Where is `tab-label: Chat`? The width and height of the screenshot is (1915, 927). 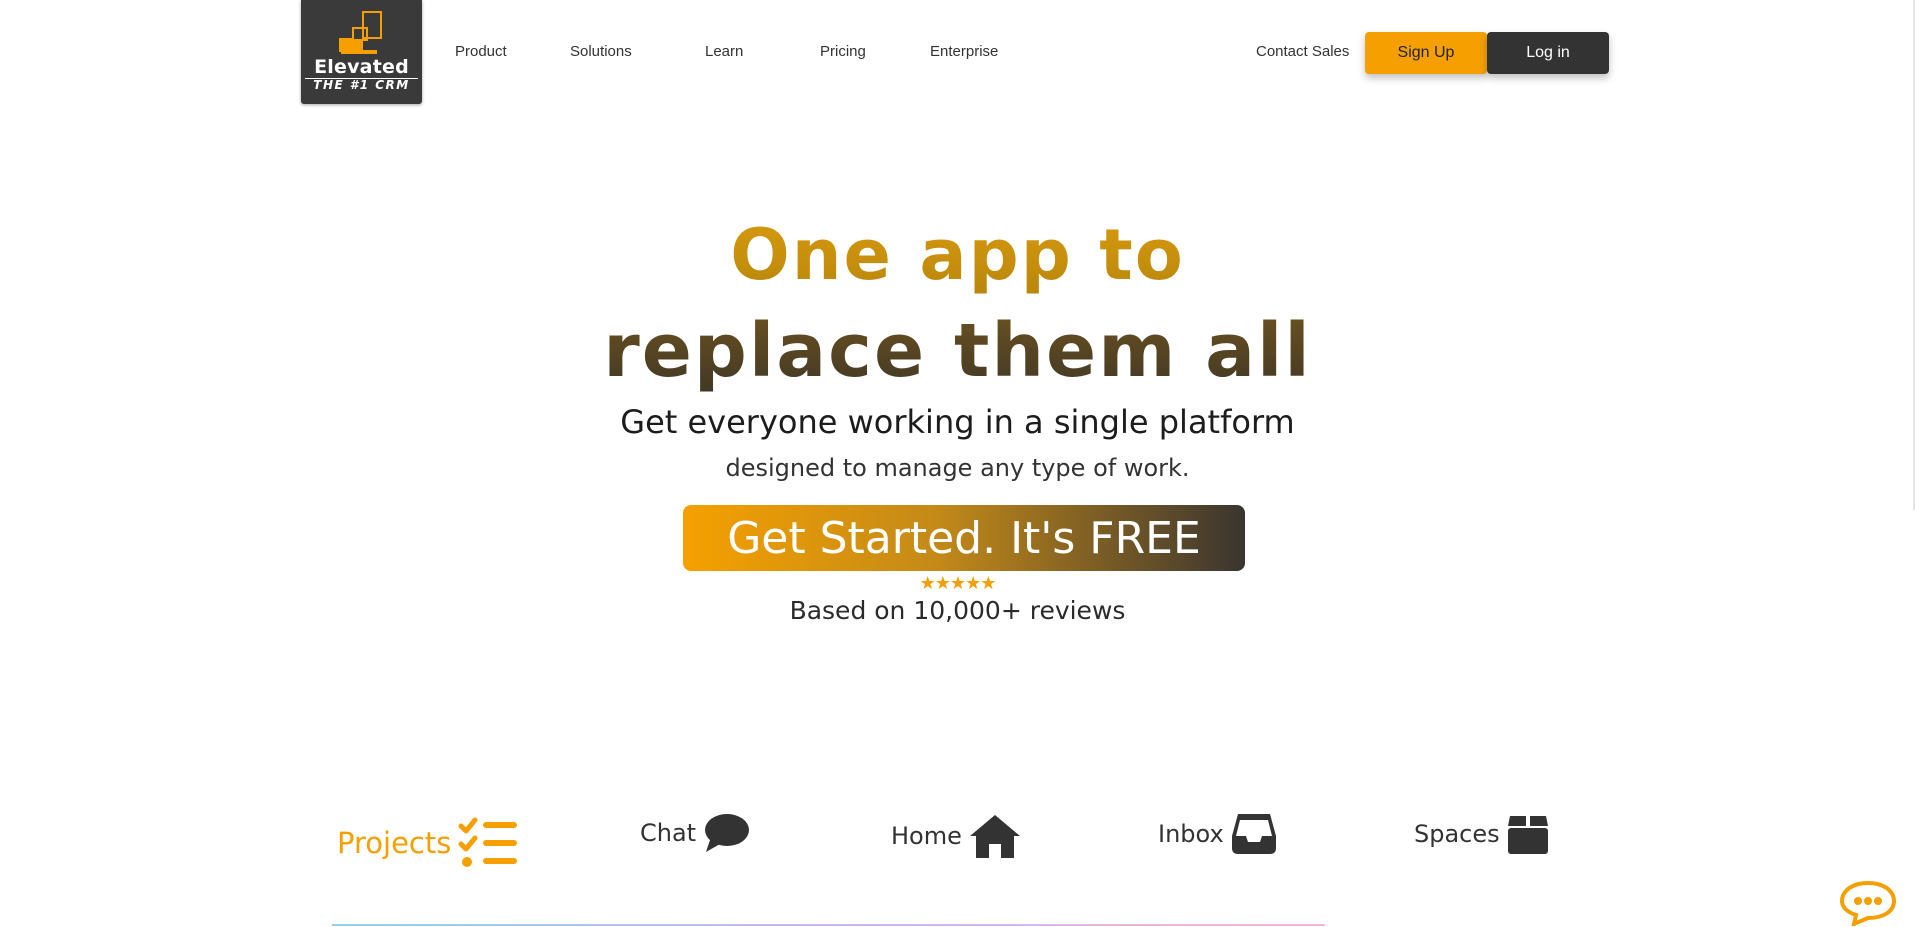
tab-label: Chat is located at coordinates (668, 833).